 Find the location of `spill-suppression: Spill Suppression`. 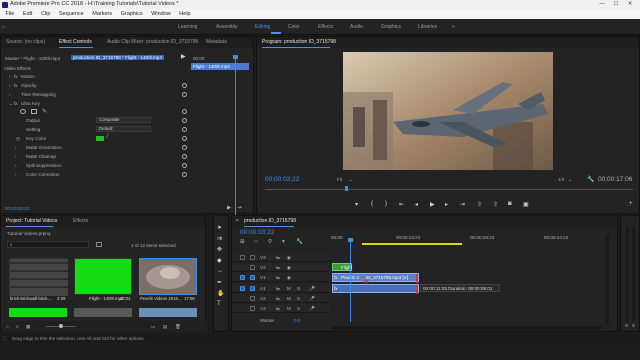

spill-suppression: Spill Suppression is located at coordinates (44, 165).